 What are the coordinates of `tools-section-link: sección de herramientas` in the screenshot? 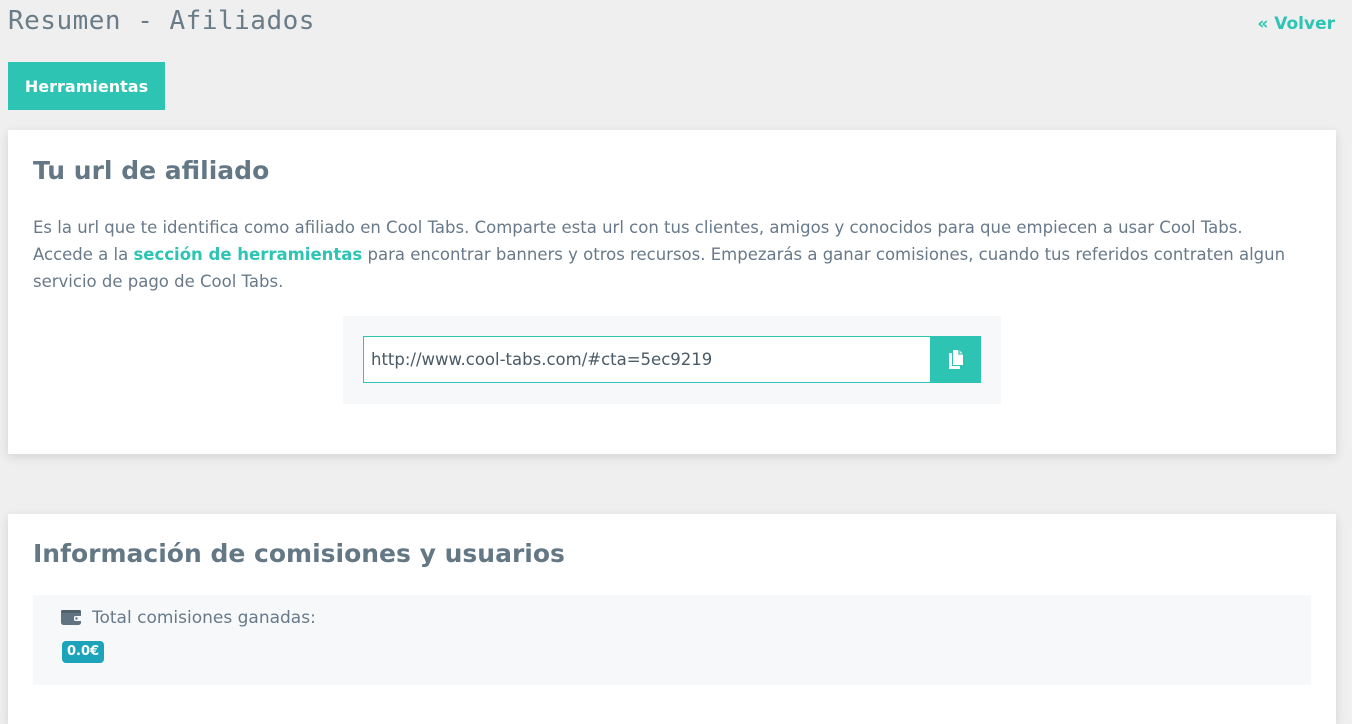 It's located at (247, 254).